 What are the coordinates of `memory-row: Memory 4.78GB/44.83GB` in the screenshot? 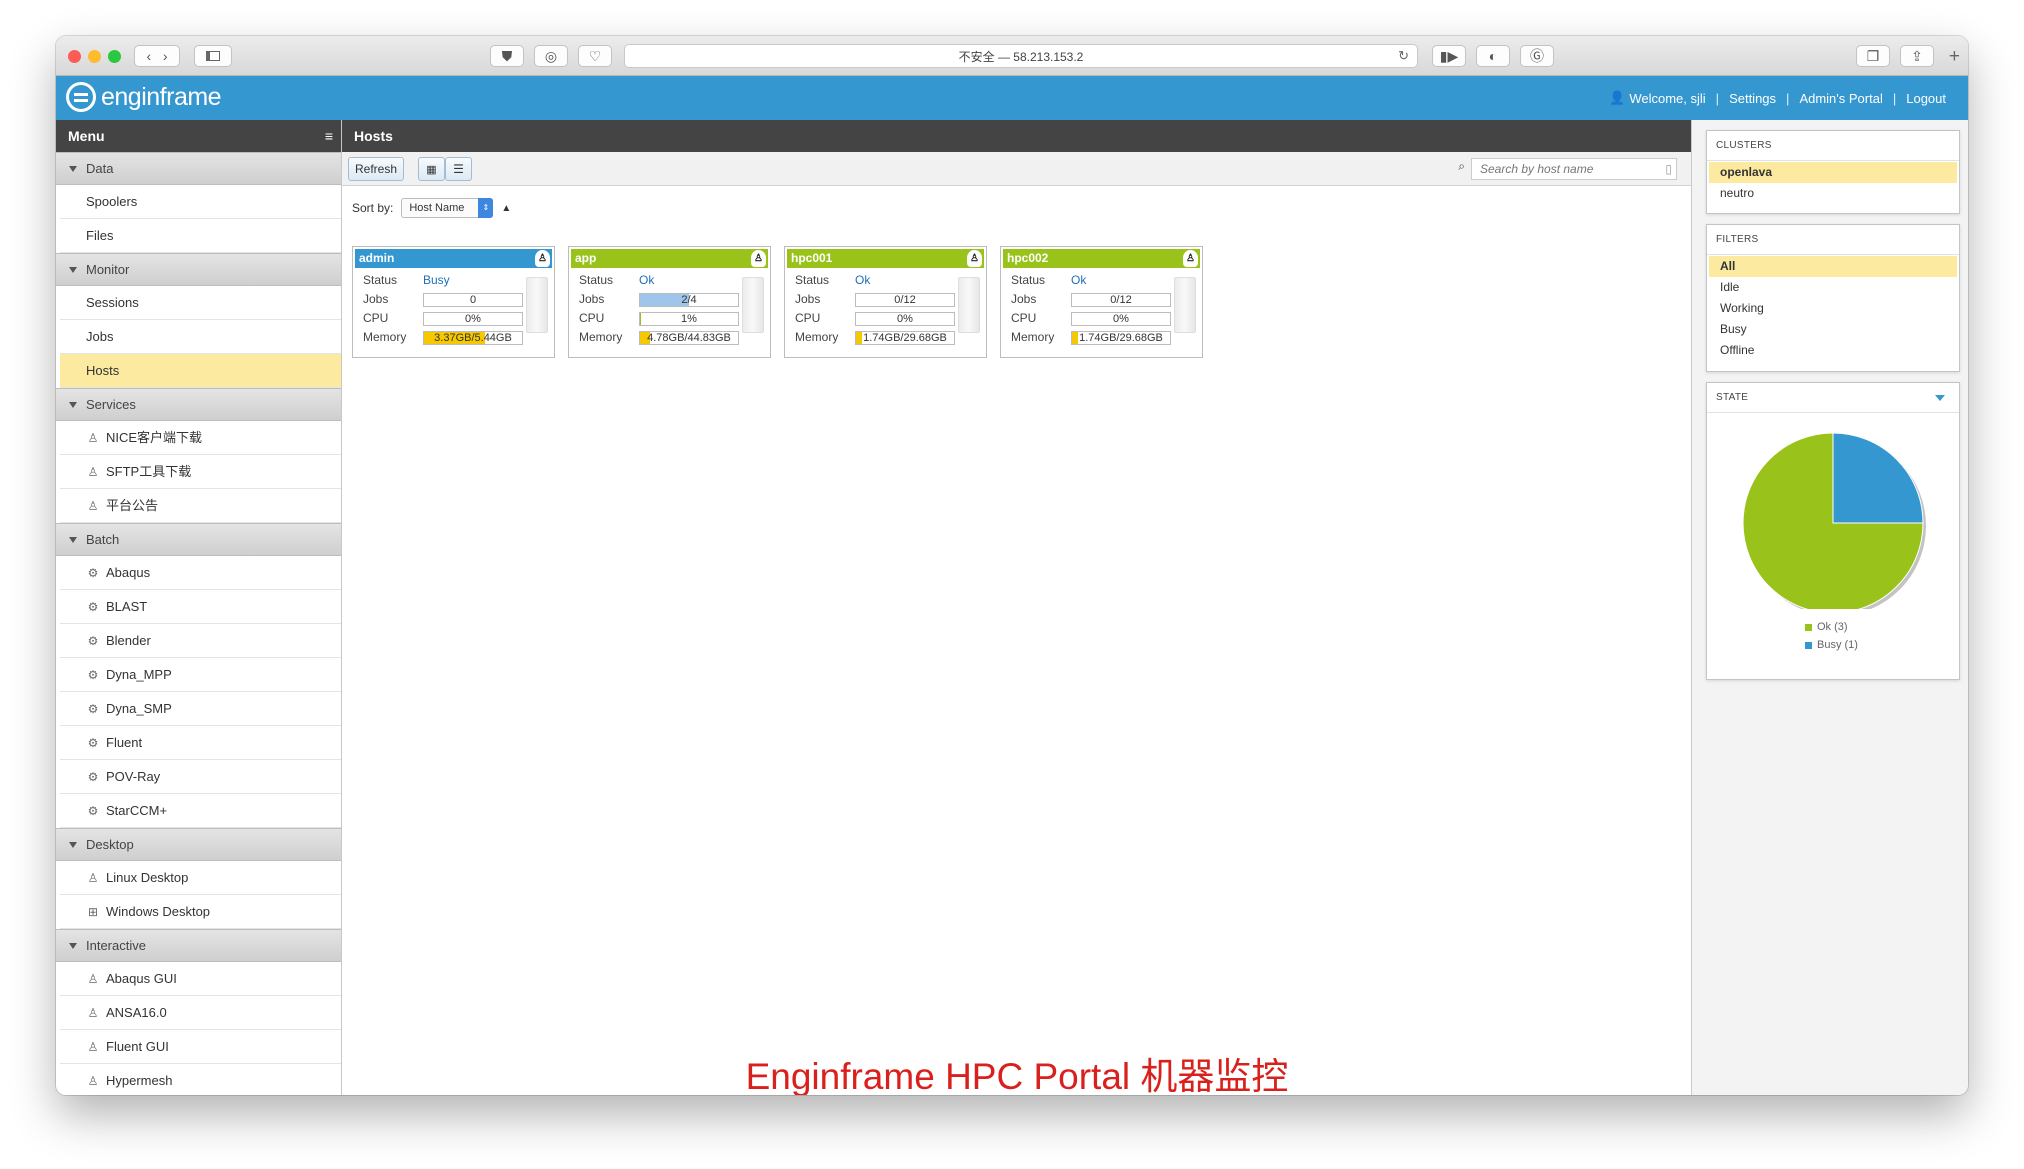 It's located at (669, 337).